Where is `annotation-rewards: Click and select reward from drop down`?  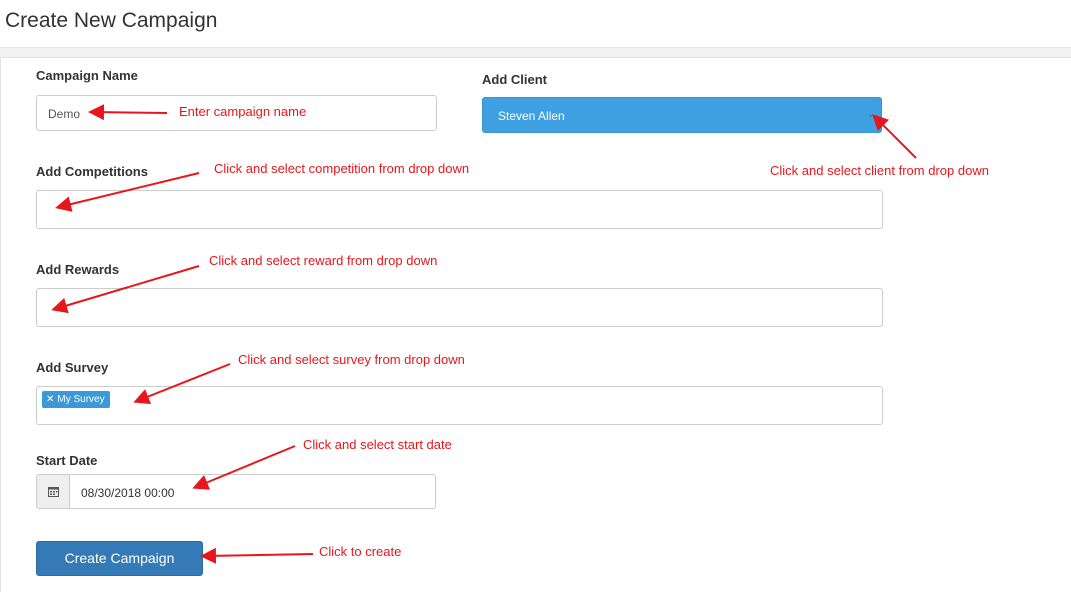 annotation-rewards: Click and select reward from drop down is located at coordinates (323, 260).